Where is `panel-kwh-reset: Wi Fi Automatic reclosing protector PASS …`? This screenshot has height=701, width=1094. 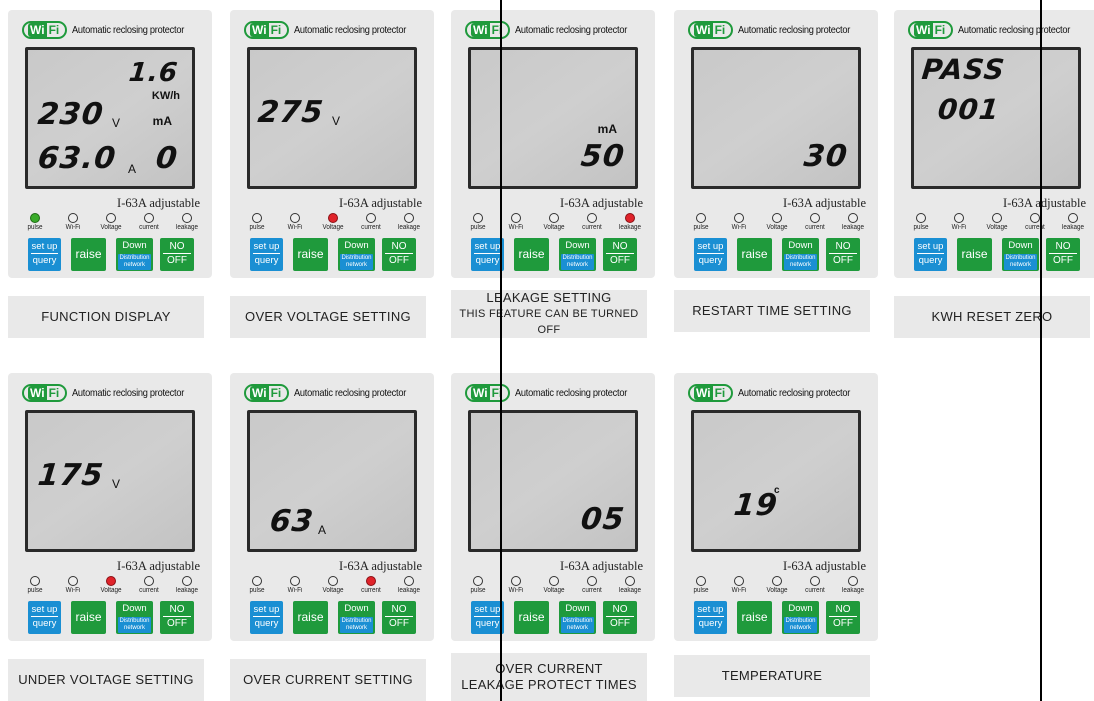 panel-kwh-reset: Wi Fi Automatic reclosing protector PASS … is located at coordinates (994, 144).